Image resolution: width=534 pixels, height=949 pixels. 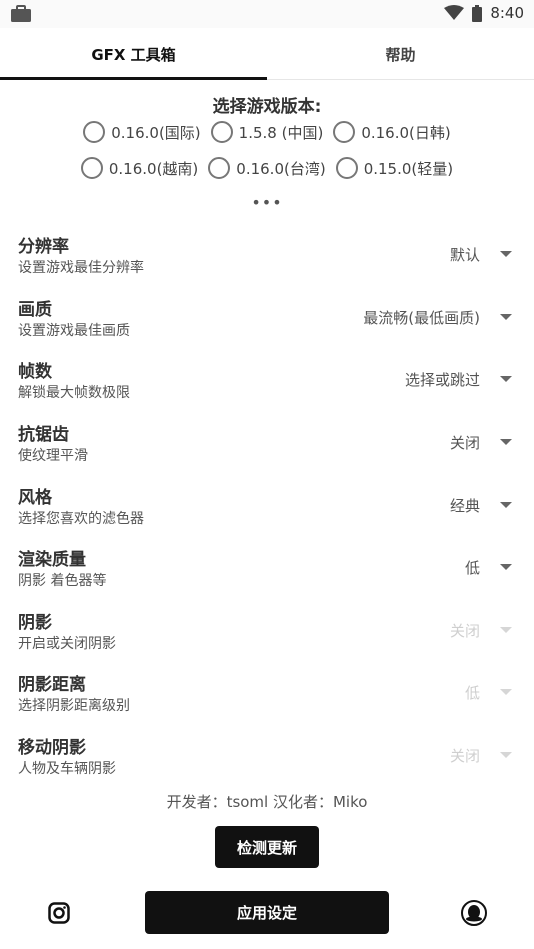 I want to click on setting-title: 分辨率, so click(x=43, y=247).